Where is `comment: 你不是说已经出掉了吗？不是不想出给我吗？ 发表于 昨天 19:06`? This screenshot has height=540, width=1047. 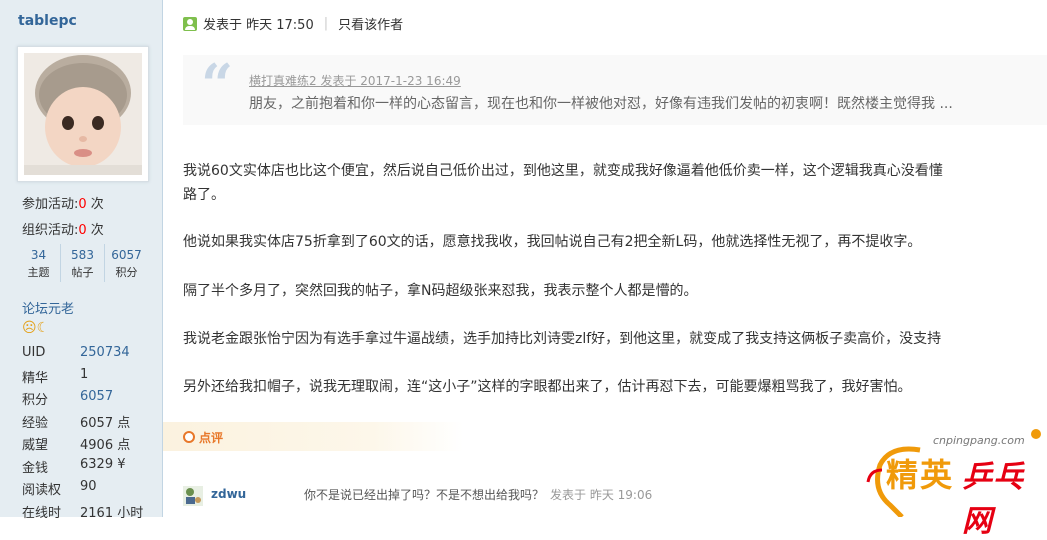 comment: 你不是说已经出掉了吗？不是不想出给我吗？ 发表于 昨天 19:06 is located at coordinates (478, 494).